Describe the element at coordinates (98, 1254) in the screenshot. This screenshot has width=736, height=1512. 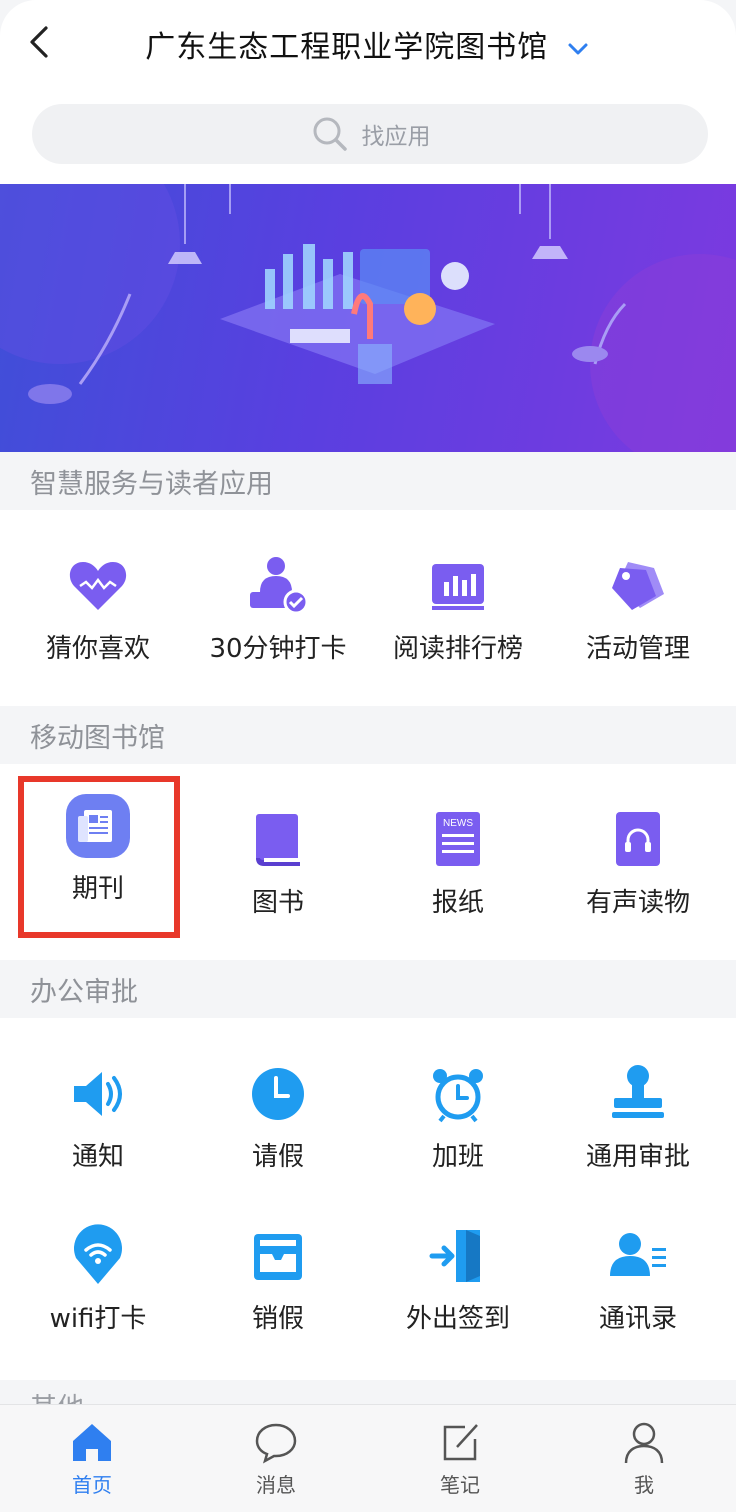
I see `wifi-pin-icon` at that location.